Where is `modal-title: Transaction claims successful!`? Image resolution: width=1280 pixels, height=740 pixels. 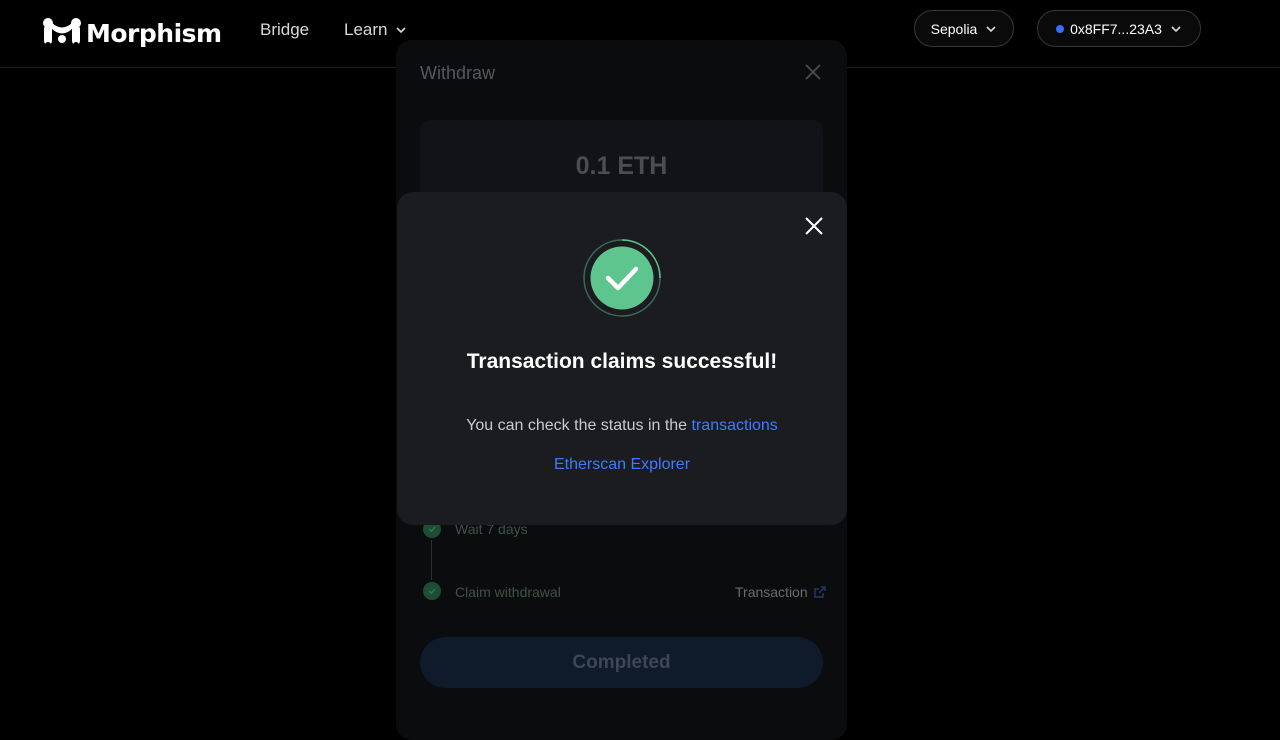
modal-title: Transaction claims successful! is located at coordinates (622, 361).